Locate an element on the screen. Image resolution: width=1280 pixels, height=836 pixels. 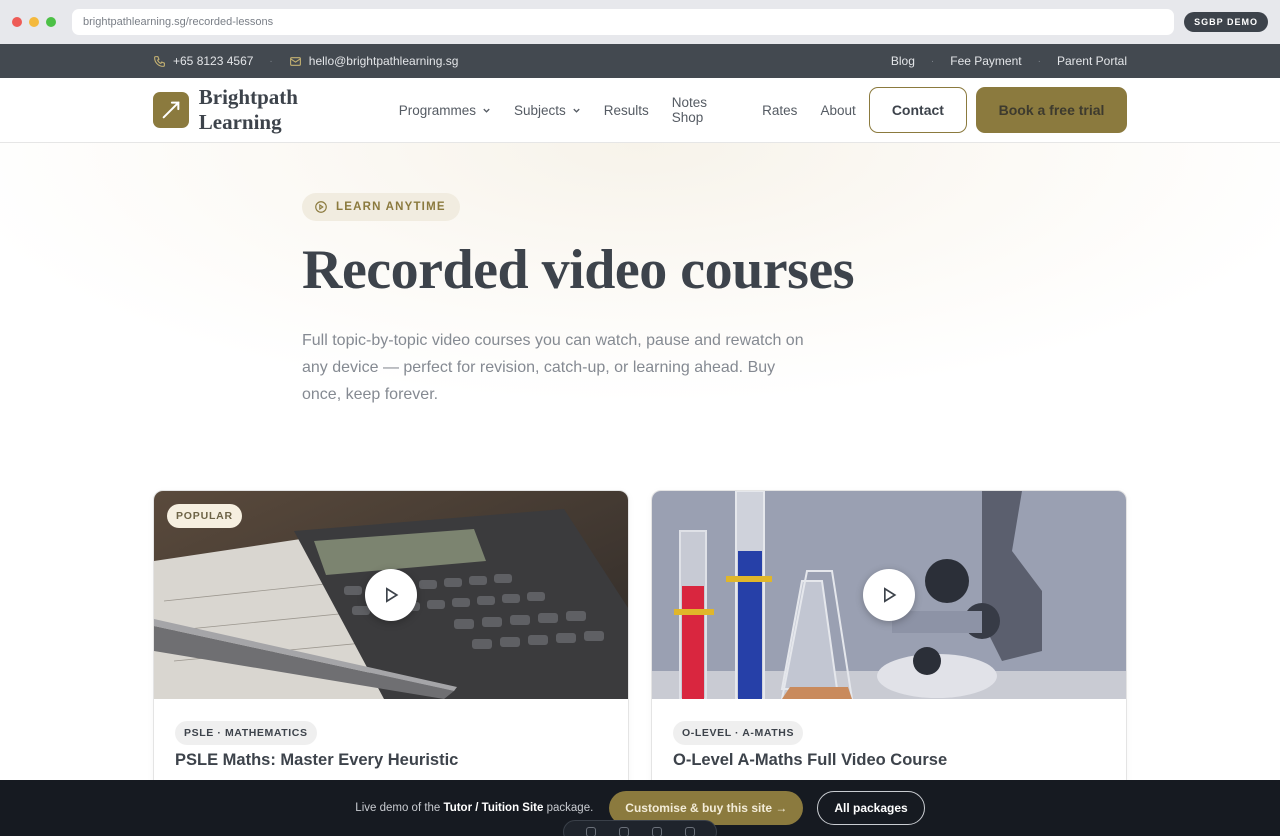
learn-anytime-pill: LEARN ANYTIME is located at coordinates (381, 207).